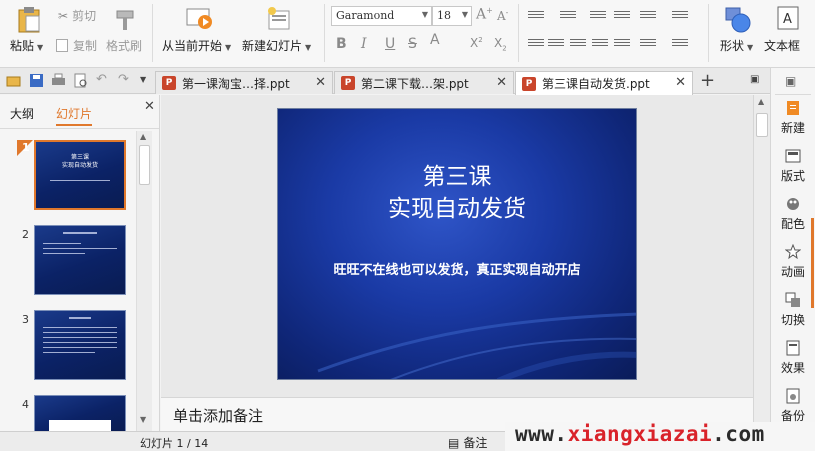 The image size is (815, 451). What do you see at coordinates (782, 46) in the screenshot?
I see `textbox-label: 文本框` at bounding box center [782, 46].